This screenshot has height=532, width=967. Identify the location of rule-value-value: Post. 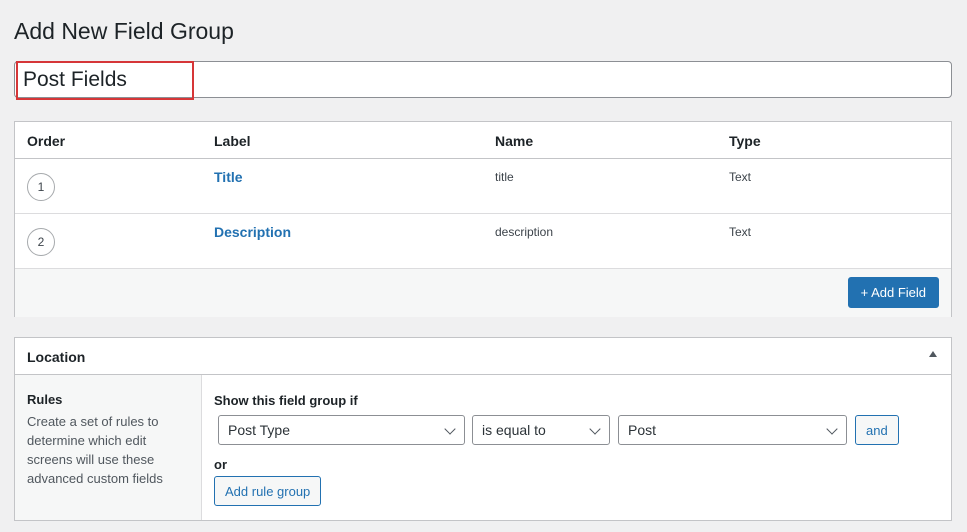
(642, 430).